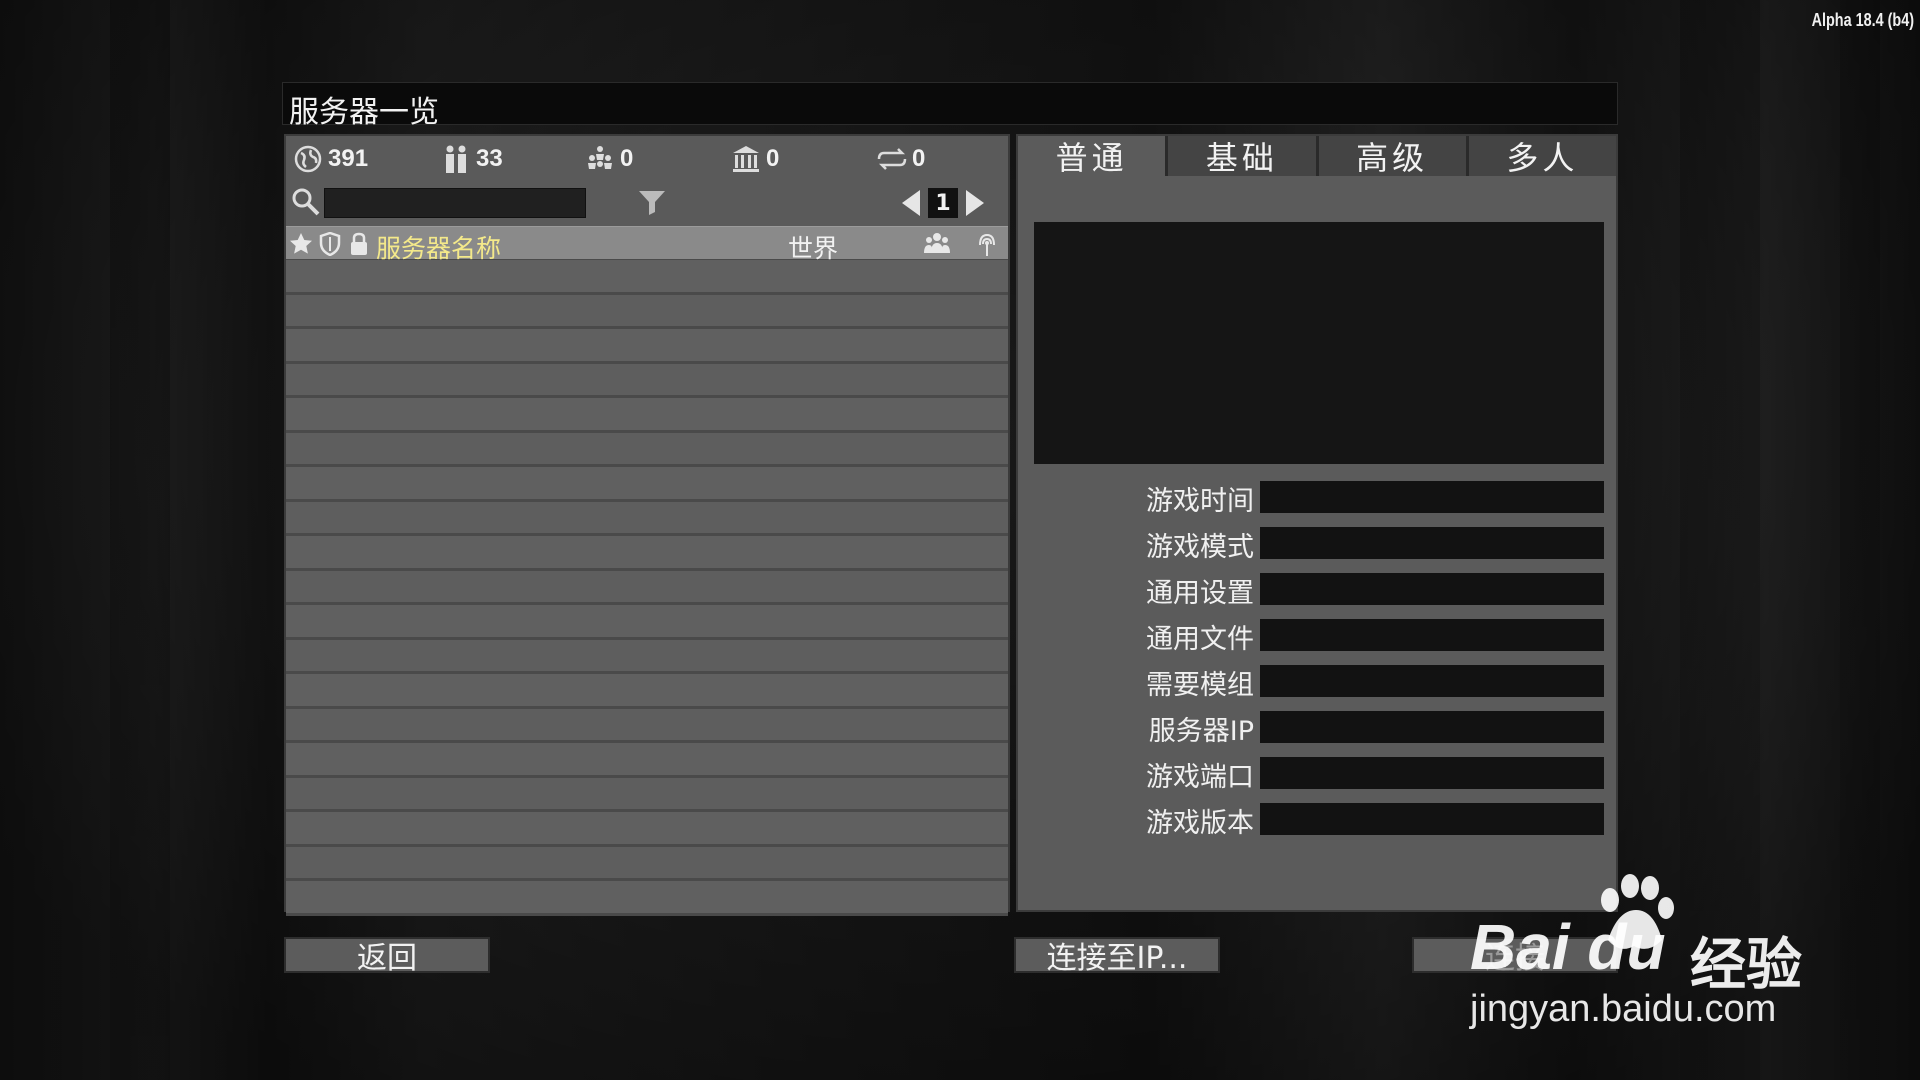  What do you see at coordinates (364, 112) in the screenshot?
I see `window-title: 服务器一览` at bounding box center [364, 112].